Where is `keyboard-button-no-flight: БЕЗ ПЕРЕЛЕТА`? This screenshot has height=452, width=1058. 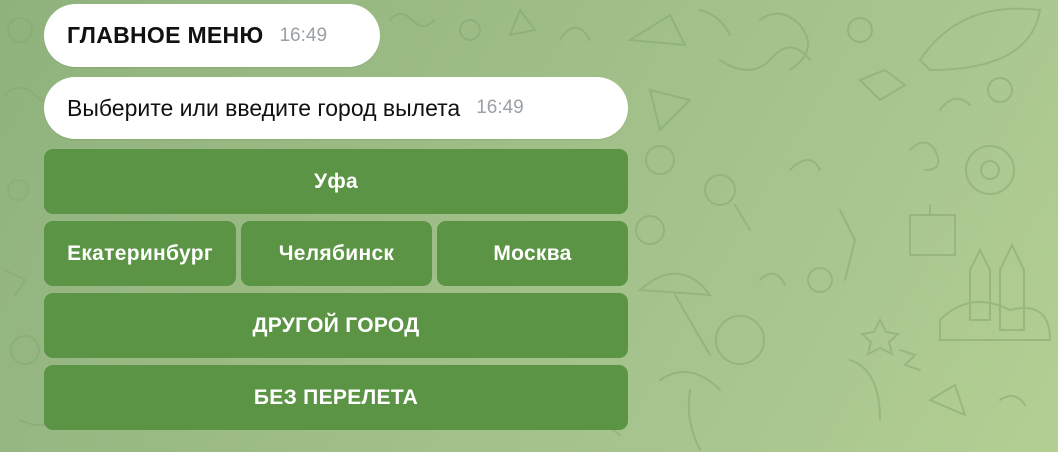
keyboard-button-no-flight: БЕЗ ПЕРЕЛЕТА is located at coordinates (336, 397).